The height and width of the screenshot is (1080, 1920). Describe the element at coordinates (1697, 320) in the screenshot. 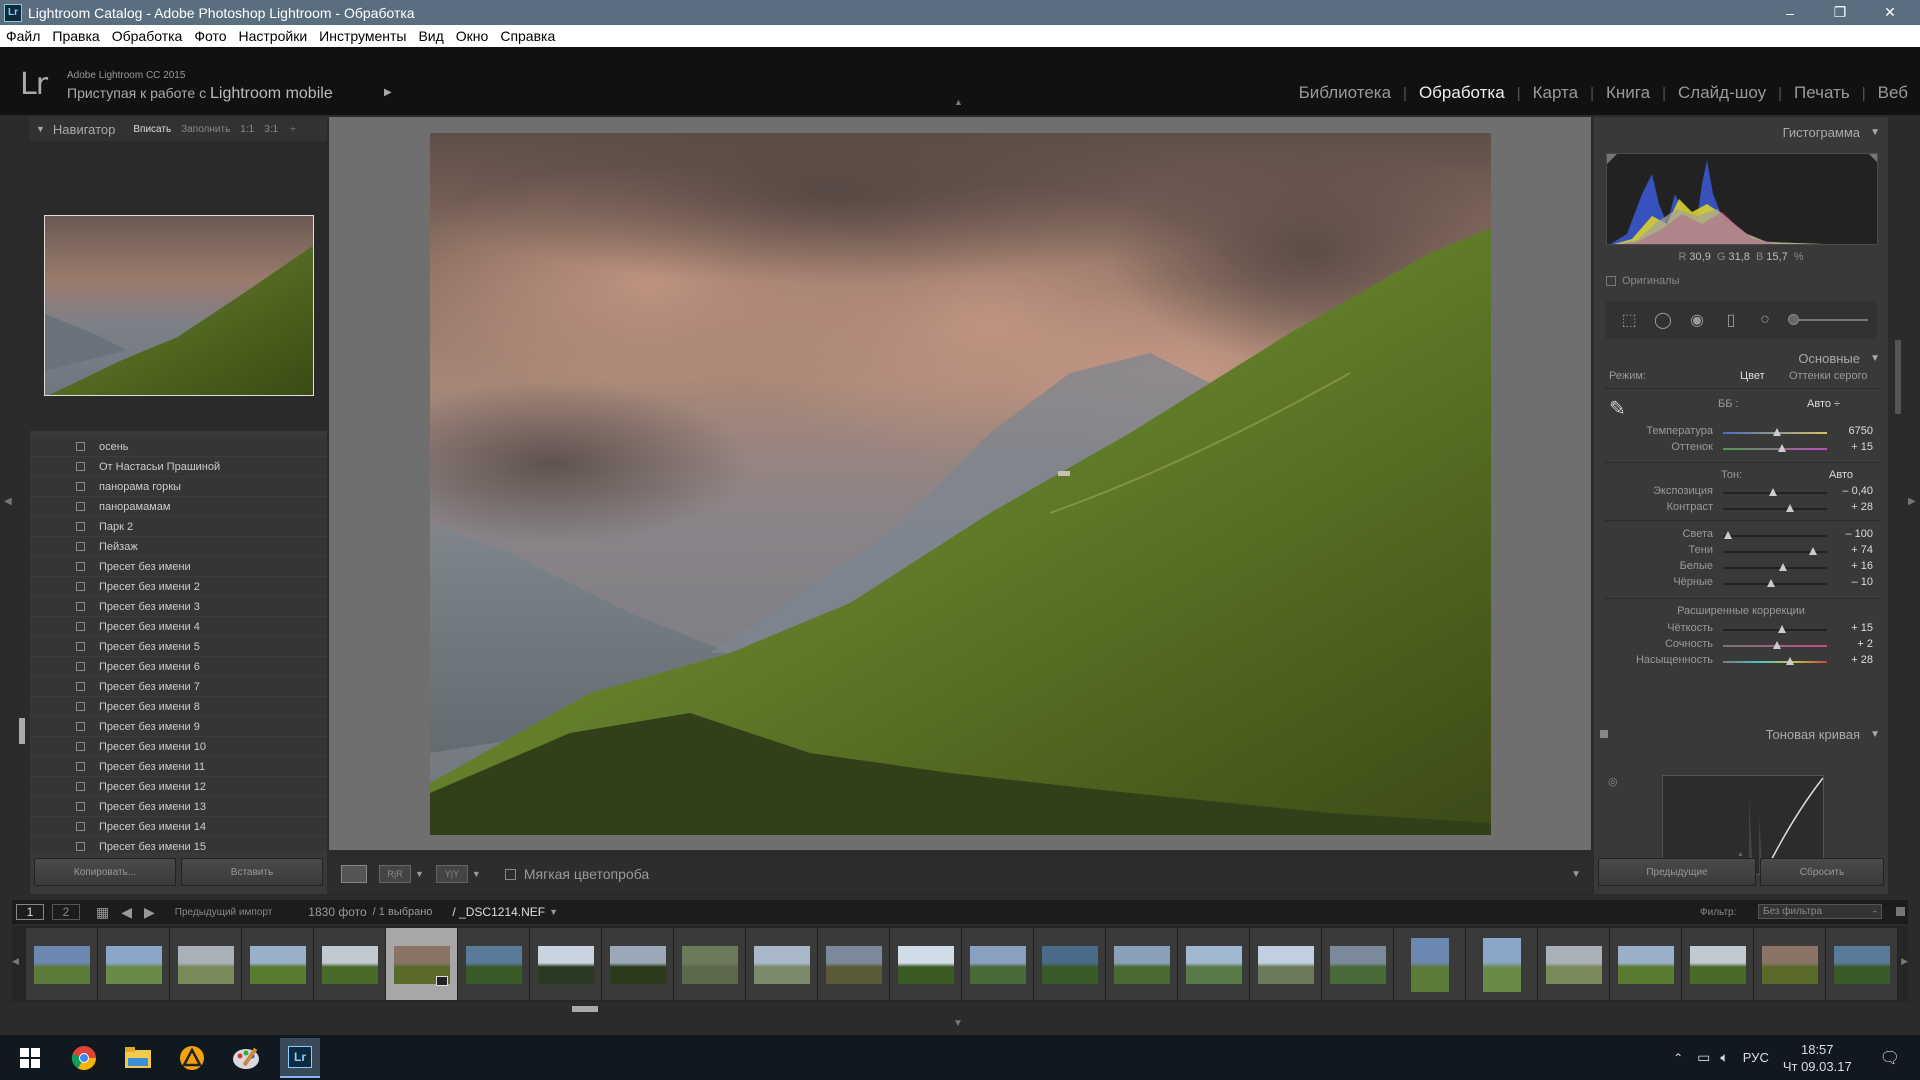

I see `red-eye-icon: ◉` at that location.